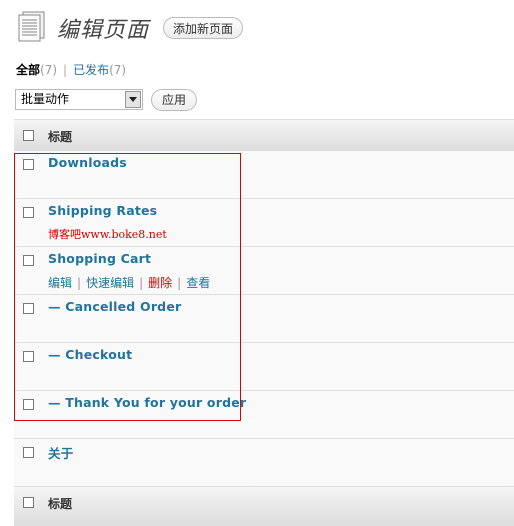  I want to click on table-row: Shopping Cart 编辑 | 快速编辑 | 删除 | 查看, so click(264, 271).